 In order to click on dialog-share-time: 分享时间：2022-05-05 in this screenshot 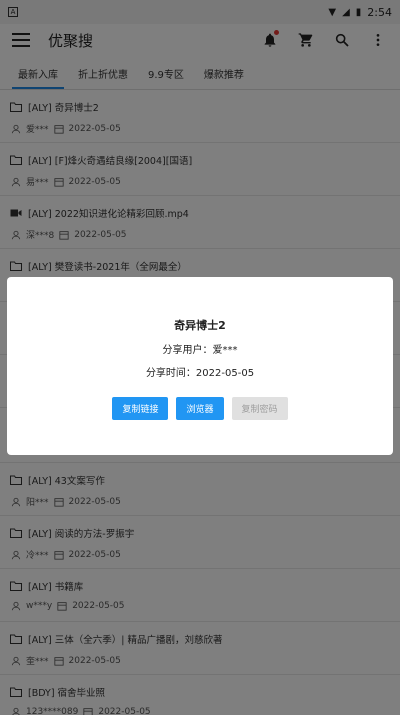, I will do `click(200, 373)`.